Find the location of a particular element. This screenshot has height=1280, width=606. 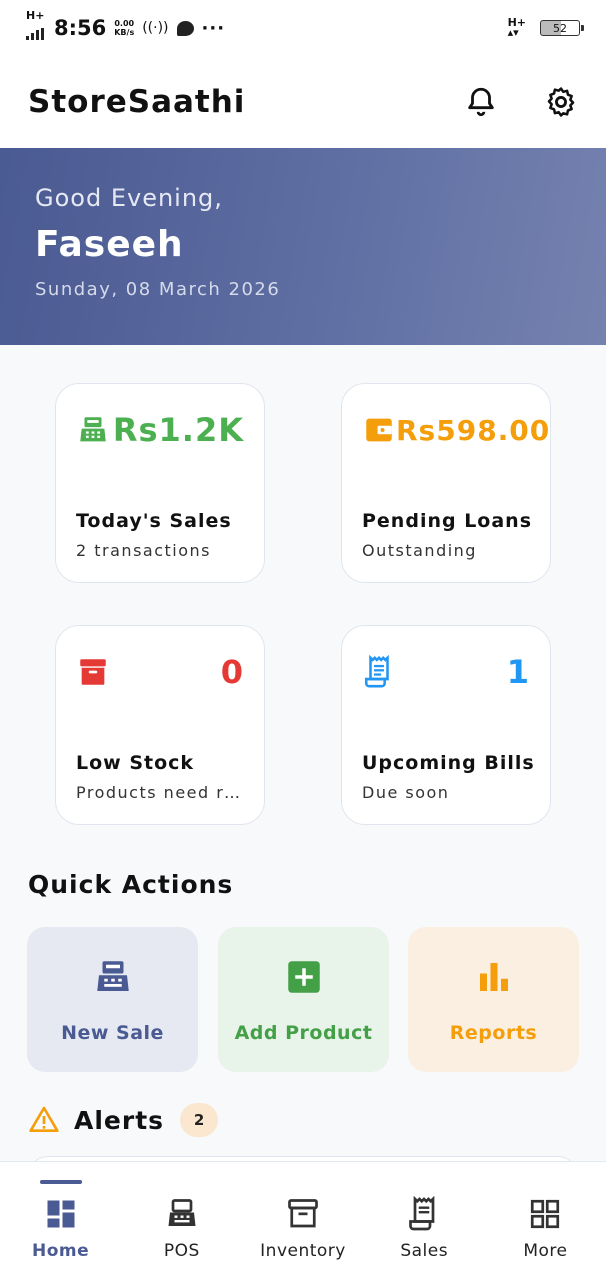

network-speed: 0.00 KB/s is located at coordinates (124, 28).